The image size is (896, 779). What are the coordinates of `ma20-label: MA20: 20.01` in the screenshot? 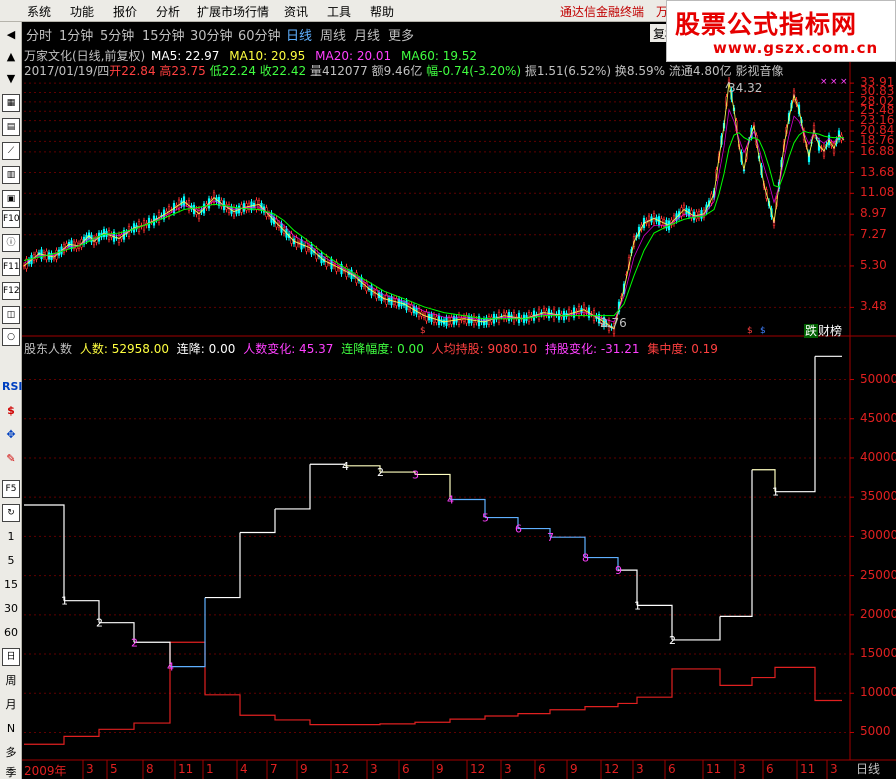 It's located at (353, 56).